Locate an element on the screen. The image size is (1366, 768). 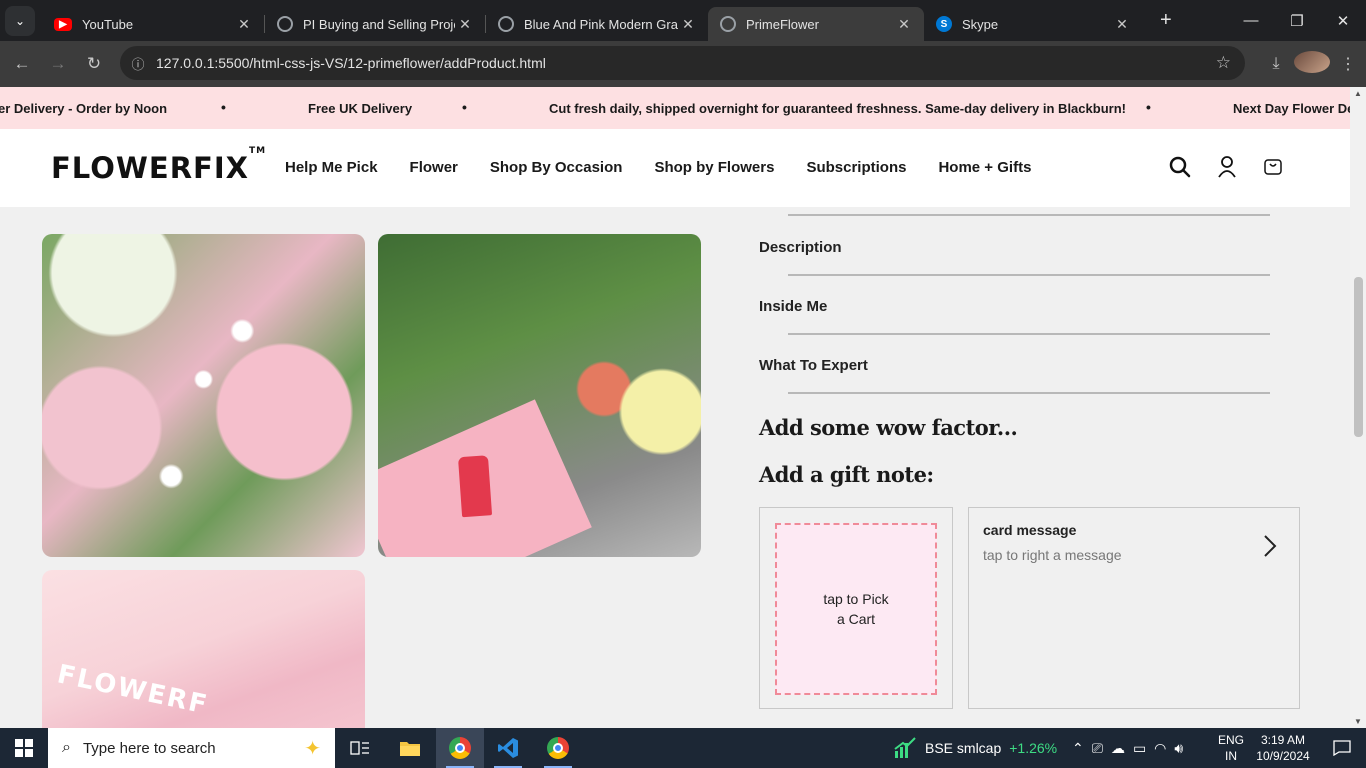
account-icon is located at coordinates (1227, 169).